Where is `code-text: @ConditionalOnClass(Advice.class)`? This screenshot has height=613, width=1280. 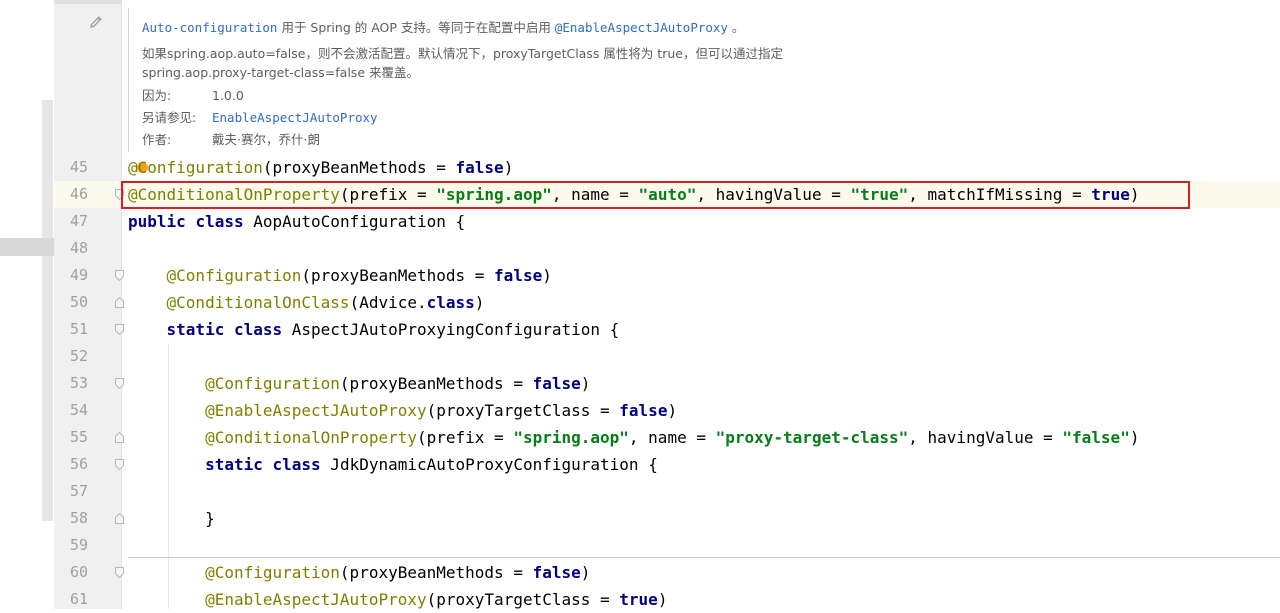
code-text: @ConditionalOnClass(Advice.class) is located at coordinates (306, 302).